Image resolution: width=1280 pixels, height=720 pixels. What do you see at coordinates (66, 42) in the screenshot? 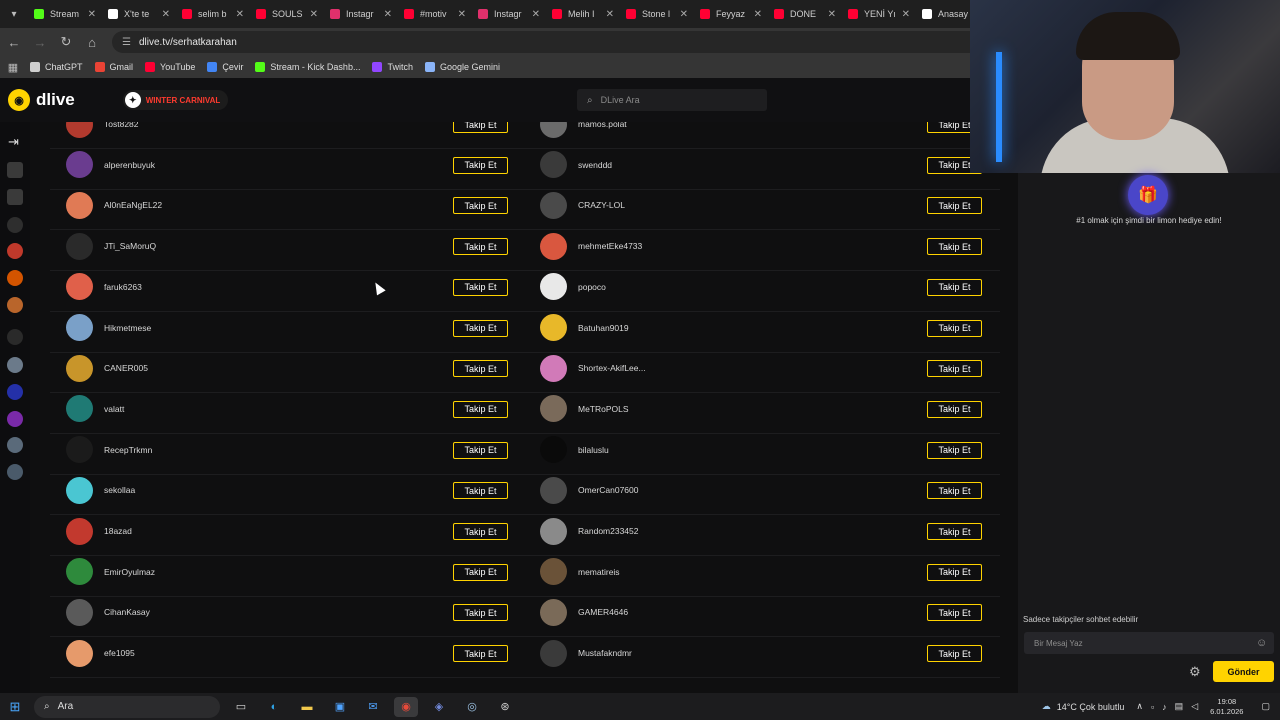
I see `reload-icon: ↻` at bounding box center [66, 42].